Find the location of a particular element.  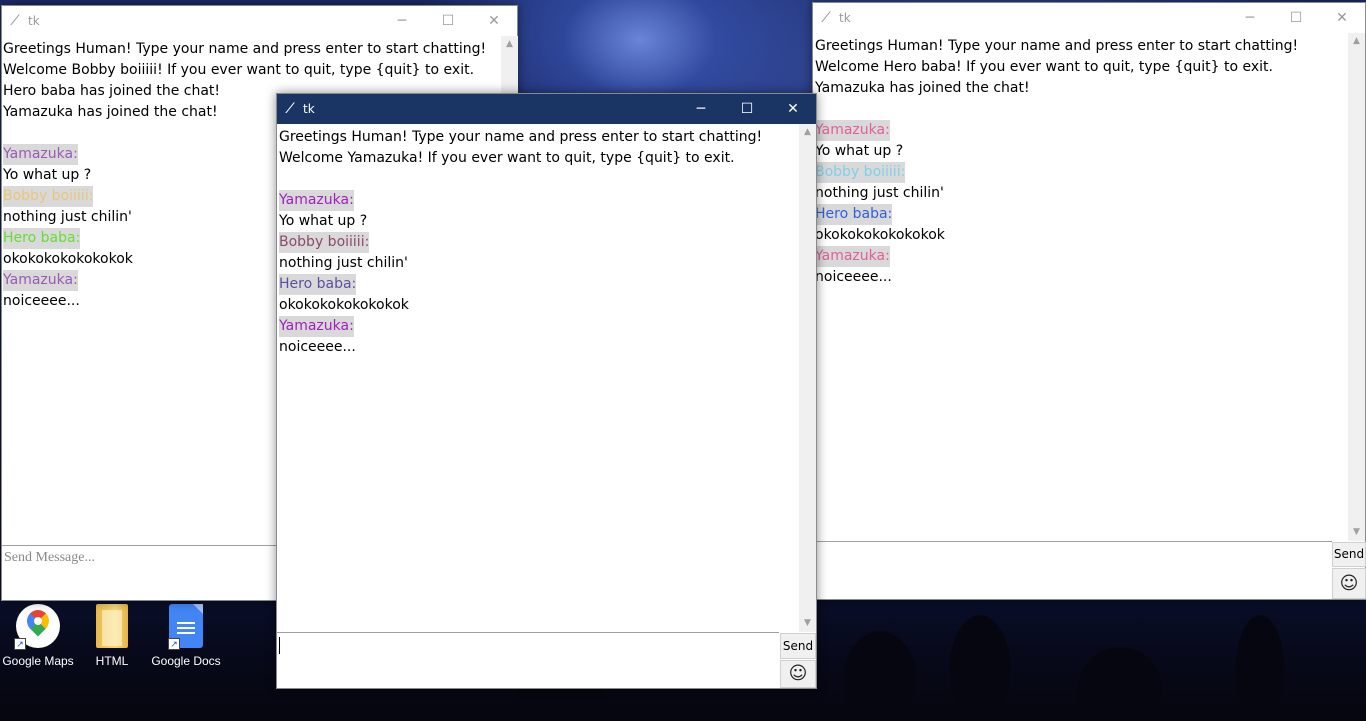

desktop-icon-google-maps: ↗ Google Maps is located at coordinates (38, 636).